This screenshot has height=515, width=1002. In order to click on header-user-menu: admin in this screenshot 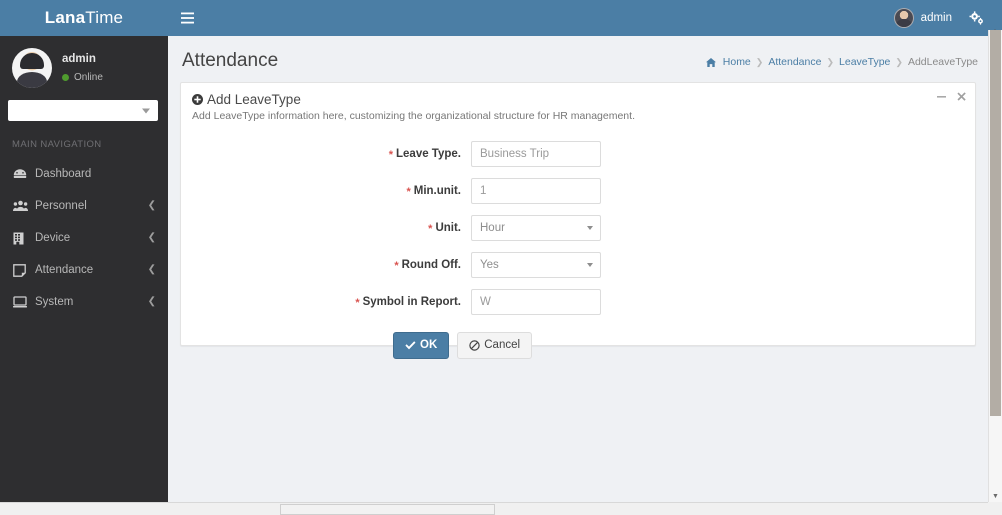, I will do `click(923, 18)`.